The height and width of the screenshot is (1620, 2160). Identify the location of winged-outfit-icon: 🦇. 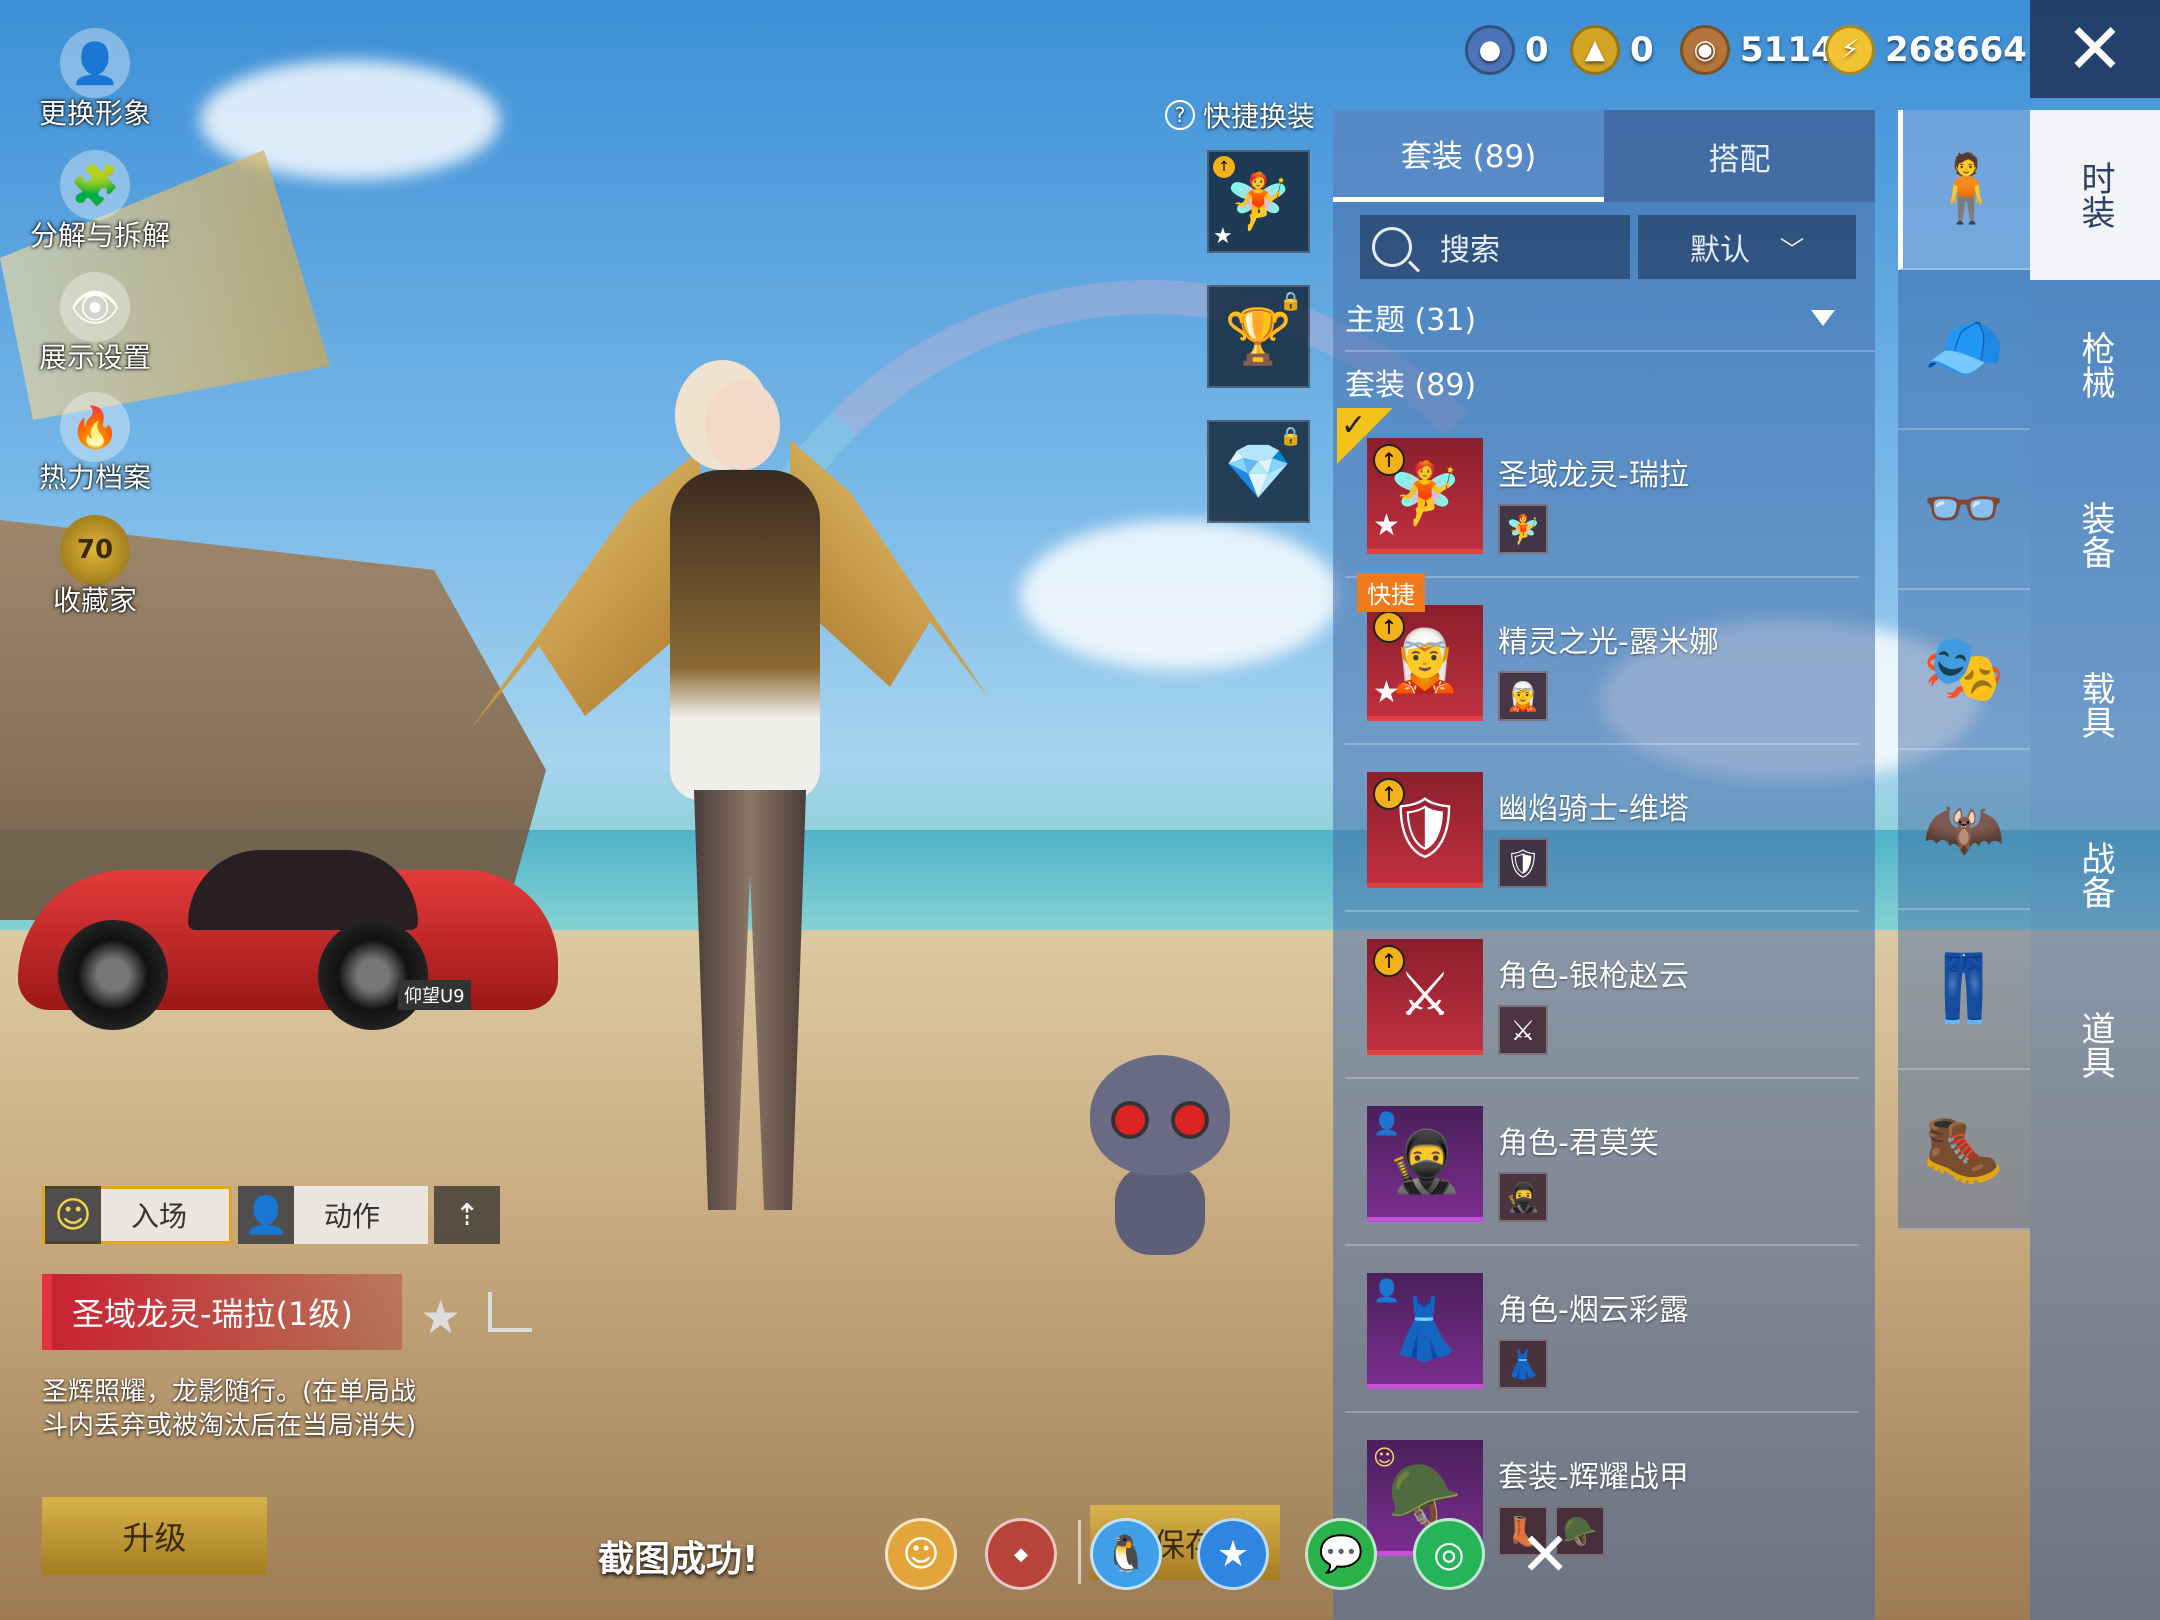
(1964, 830).